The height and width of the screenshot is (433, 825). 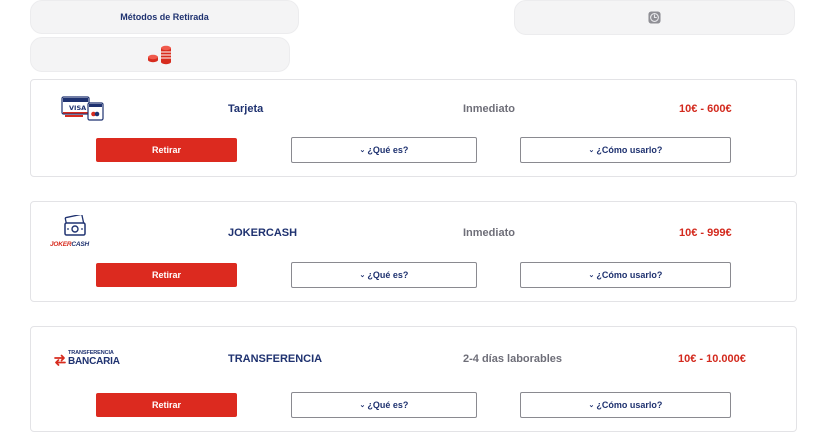 I want to click on transfer-arrows-icon, so click(x=60, y=360).